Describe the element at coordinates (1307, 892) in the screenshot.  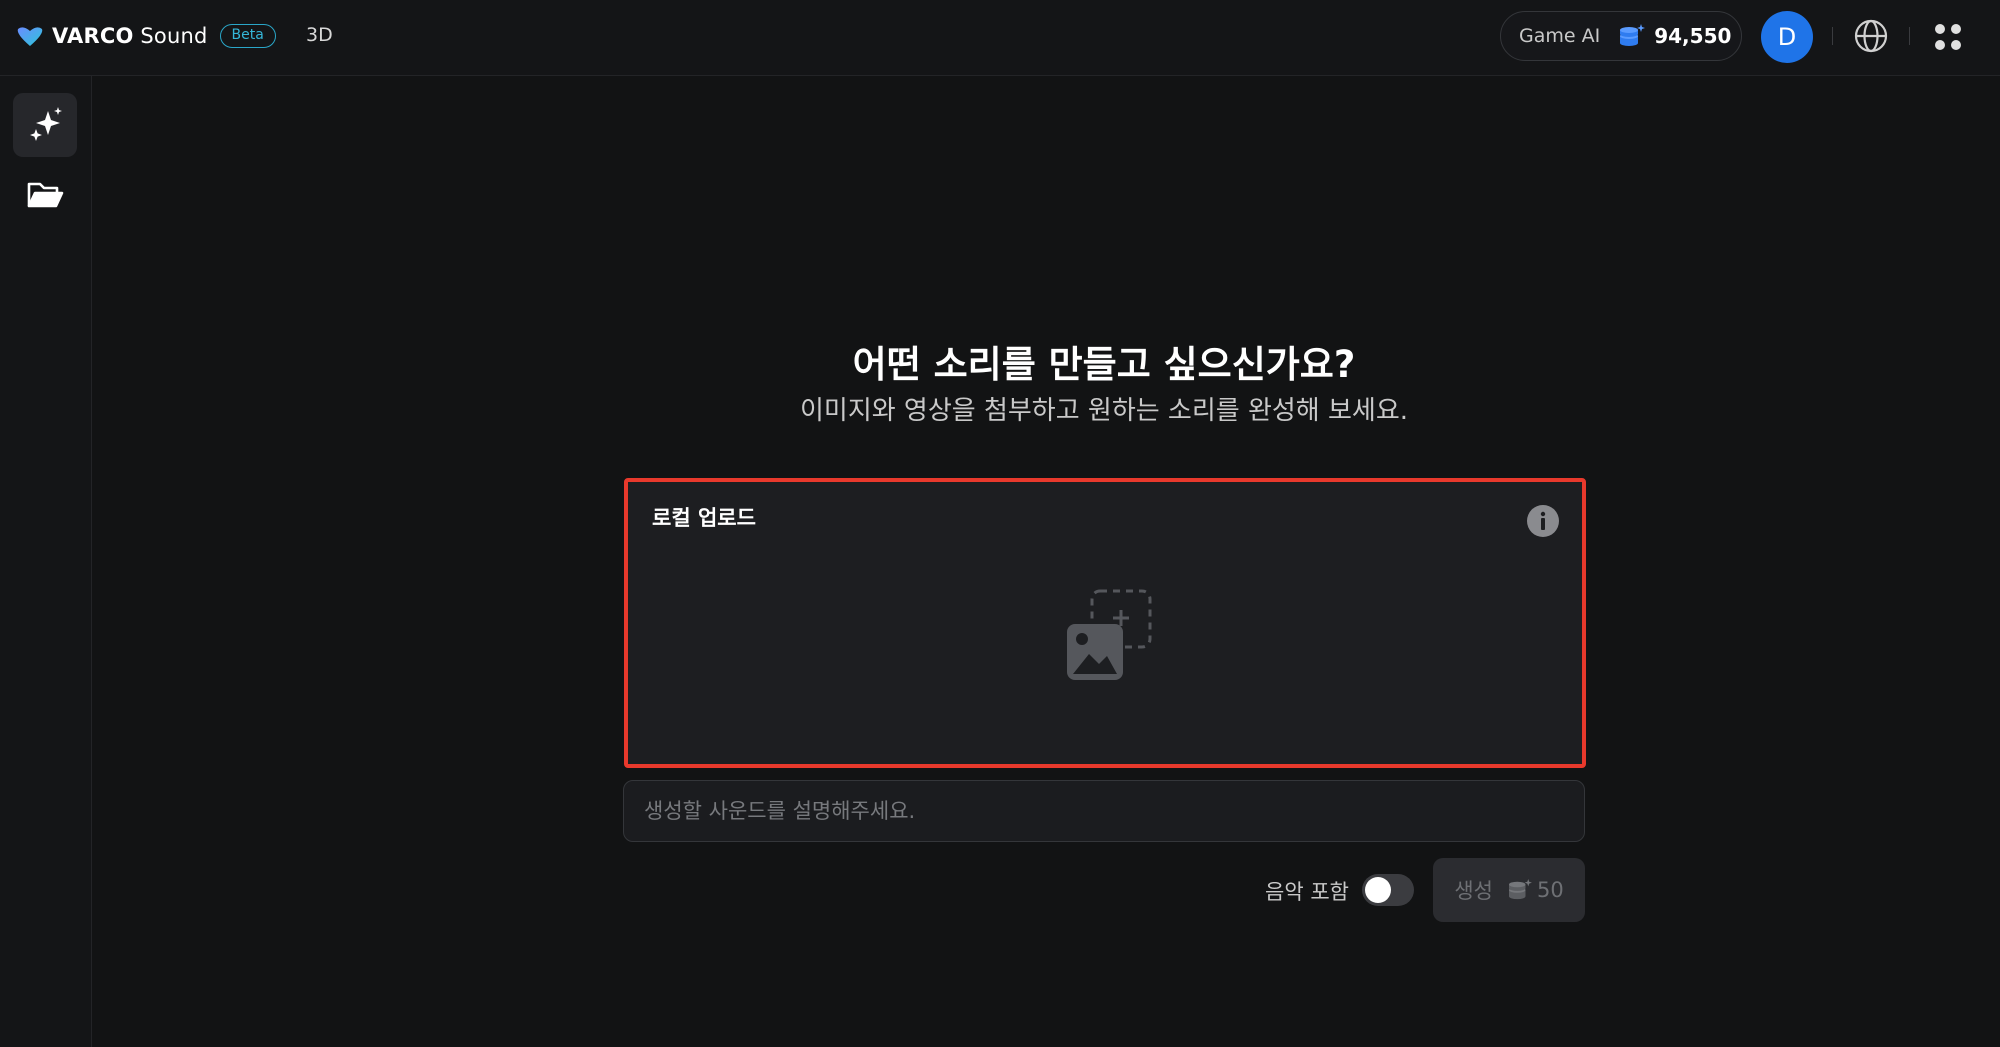
I see `music-toggle-label: 음악 포함` at that location.